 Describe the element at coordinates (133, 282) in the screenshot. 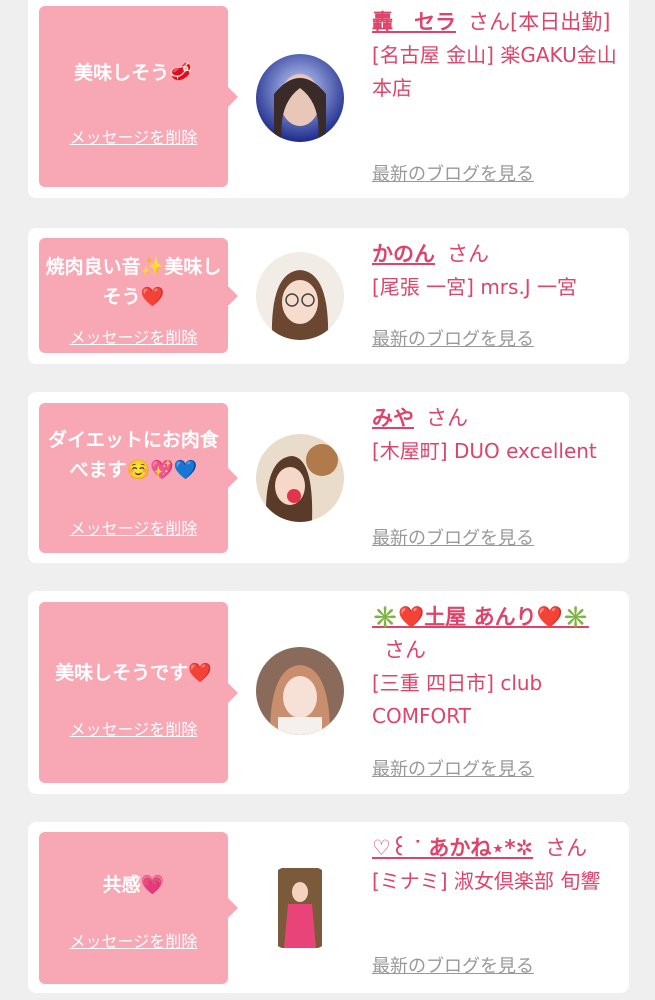

I see `message-text: 焼肉良い音✨美味しそう❤️` at that location.